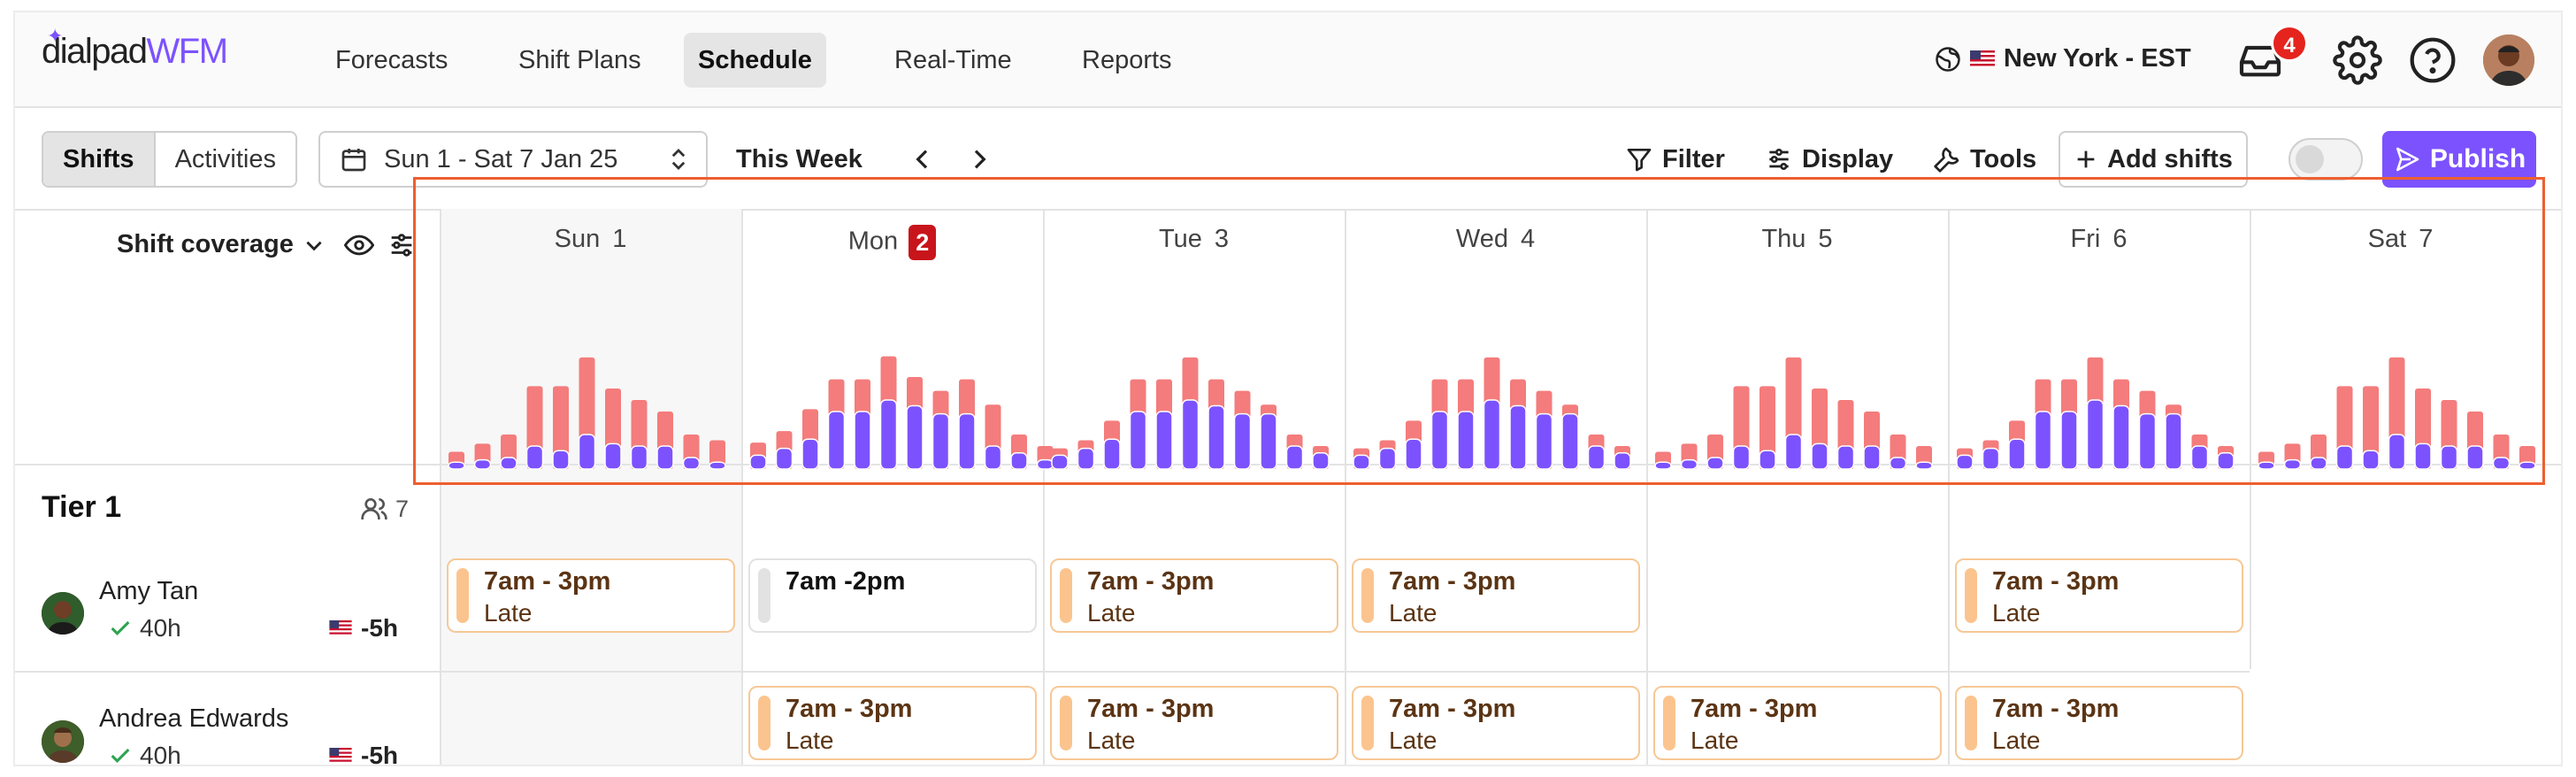 This screenshot has width=2576, height=777. Describe the element at coordinates (187, 51) in the screenshot. I see `logo-product: WFM` at that location.